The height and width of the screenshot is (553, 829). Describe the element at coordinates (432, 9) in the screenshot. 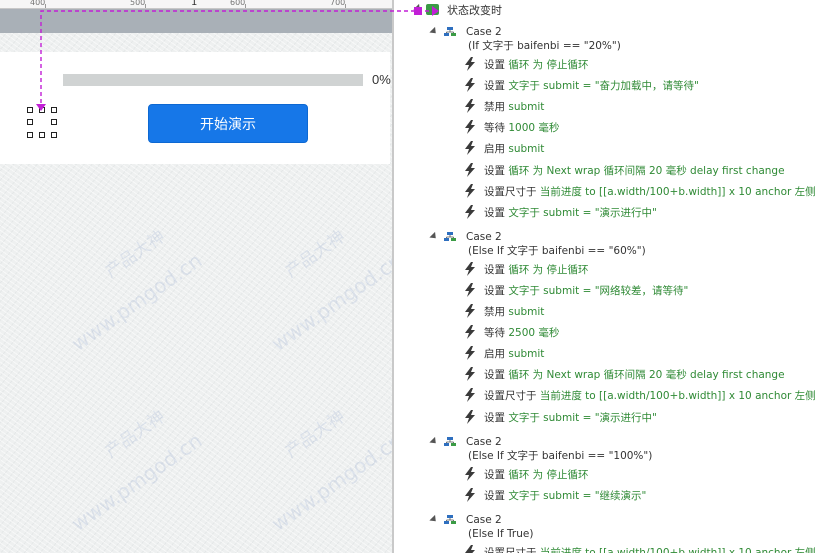

I see `event-icon` at that location.